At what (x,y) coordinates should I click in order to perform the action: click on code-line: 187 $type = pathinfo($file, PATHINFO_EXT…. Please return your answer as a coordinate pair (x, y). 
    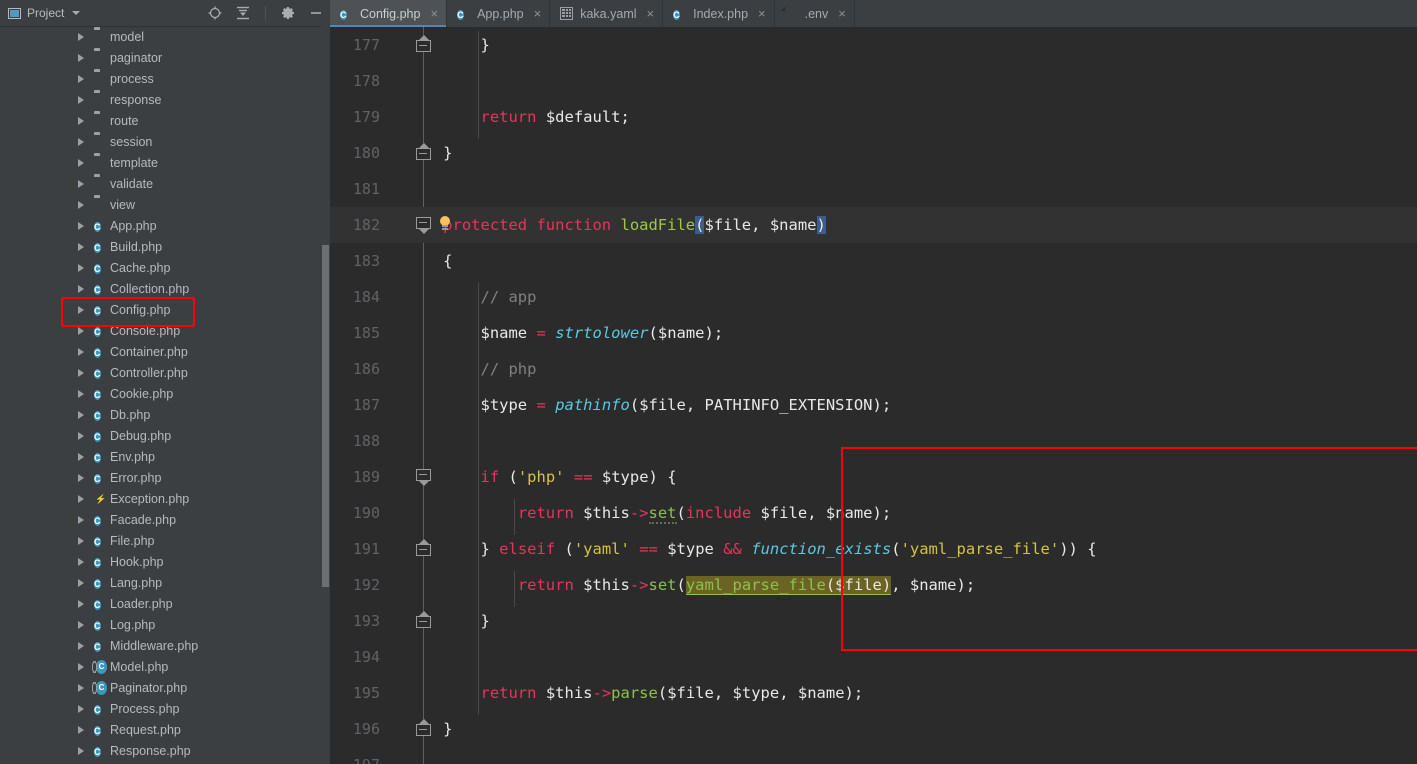
    Looking at the image, I should click on (873, 405).